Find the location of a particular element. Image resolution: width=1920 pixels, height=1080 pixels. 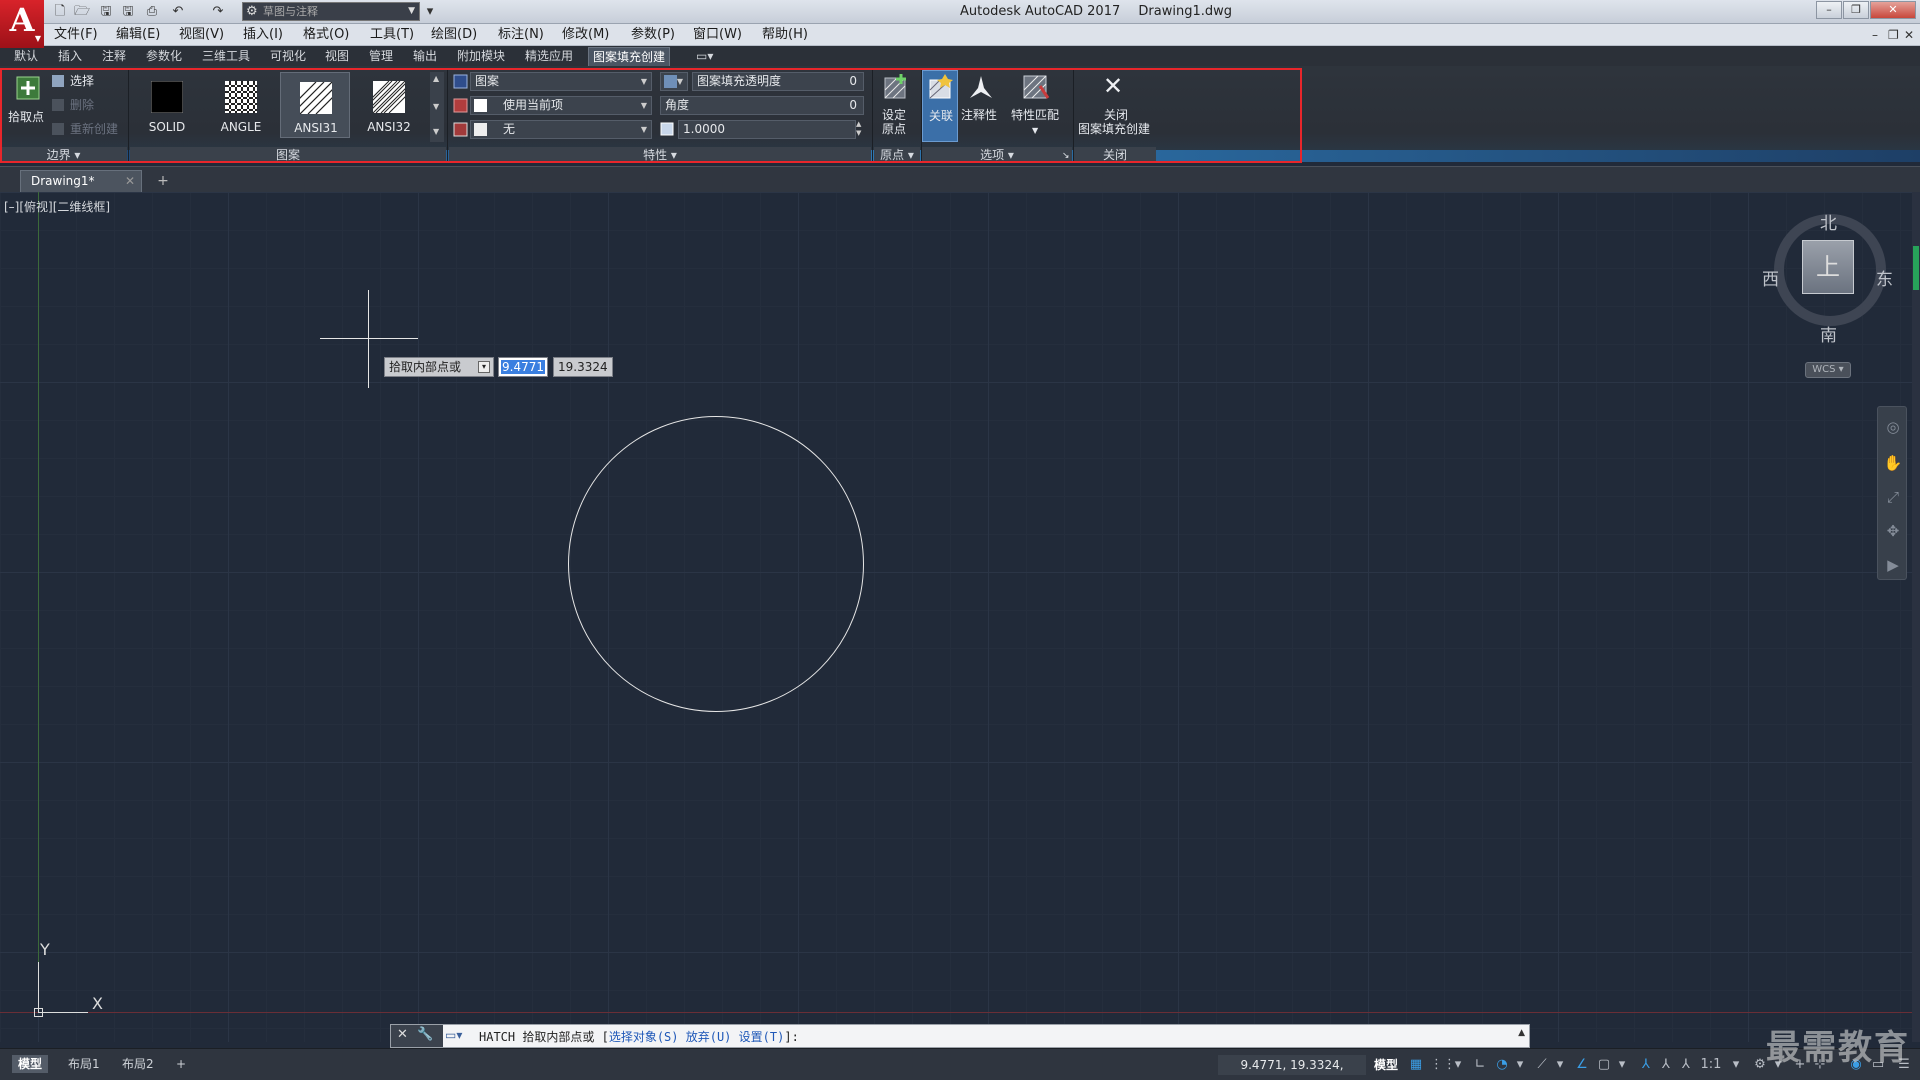

orbit-icon: ✥ is located at coordinates (1893, 531).